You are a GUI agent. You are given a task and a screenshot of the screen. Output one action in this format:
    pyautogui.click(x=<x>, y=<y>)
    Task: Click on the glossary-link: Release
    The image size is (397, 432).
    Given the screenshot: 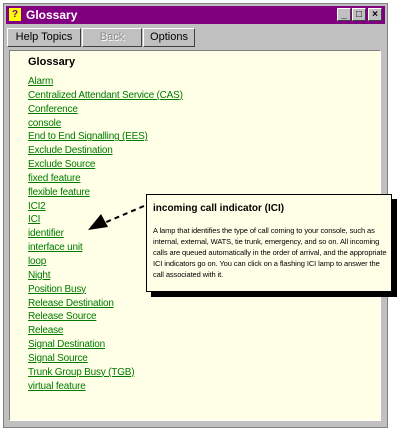 What is the action you would take?
    pyautogui.click(x=105, y=331)
    